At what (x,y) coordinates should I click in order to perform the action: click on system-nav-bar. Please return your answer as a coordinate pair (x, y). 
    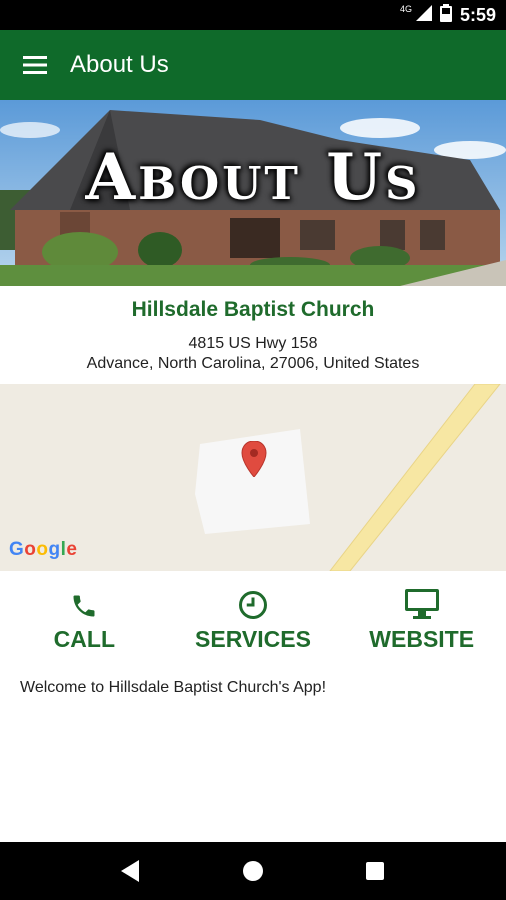
    Looking at the image, I should click on (253, 871).